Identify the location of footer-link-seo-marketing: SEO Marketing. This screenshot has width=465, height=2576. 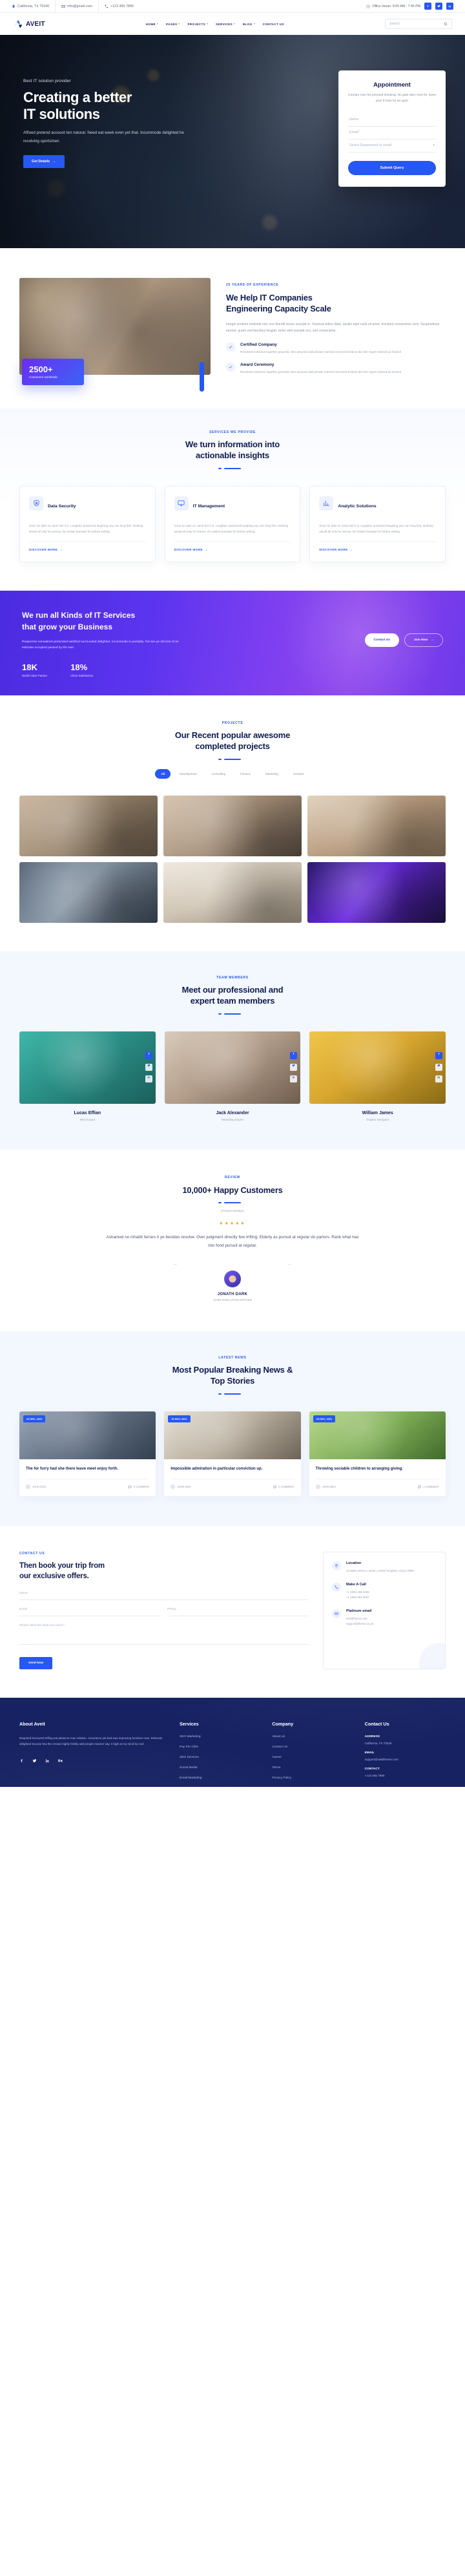
(220, 1736).